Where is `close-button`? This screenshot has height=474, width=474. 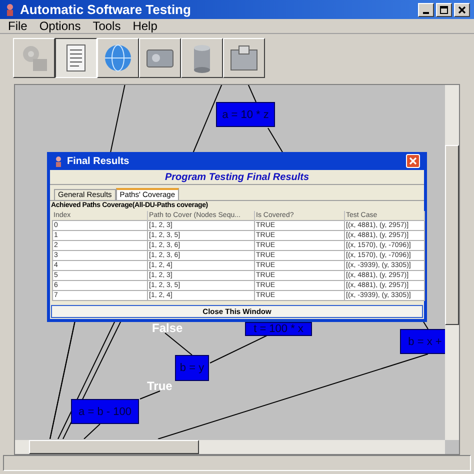
close-button is located at coordinates (462, 9).